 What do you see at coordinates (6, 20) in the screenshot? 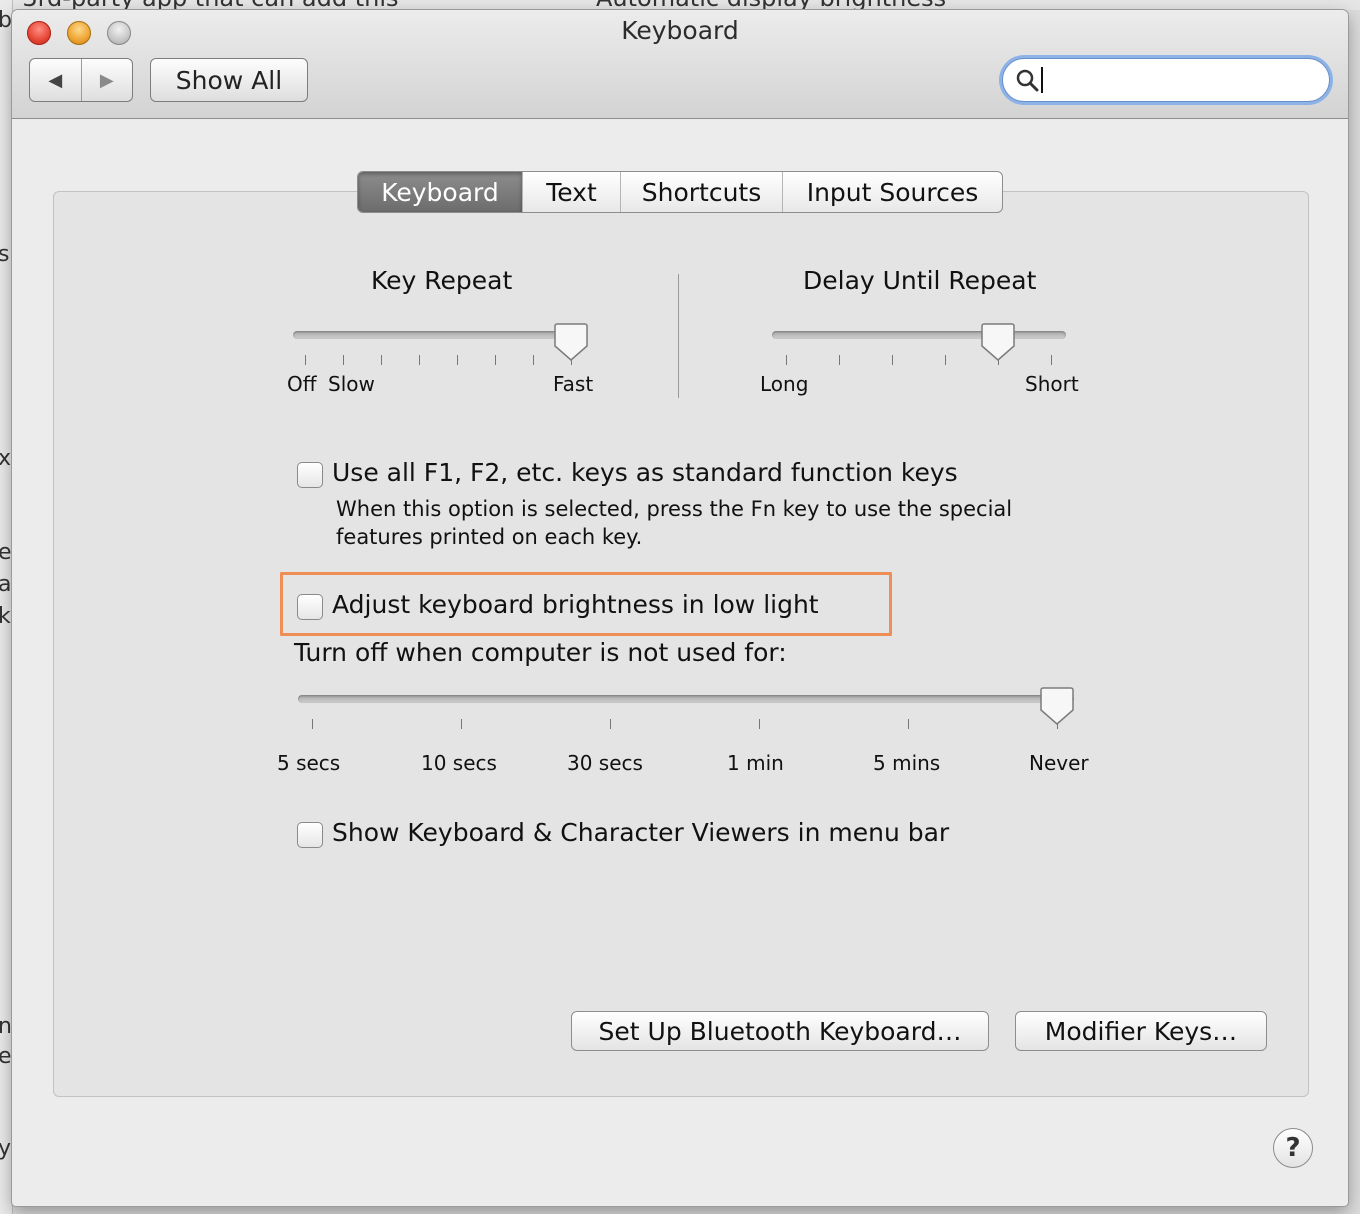
I see `background-fragment: b` at bounding box center [6, 20].